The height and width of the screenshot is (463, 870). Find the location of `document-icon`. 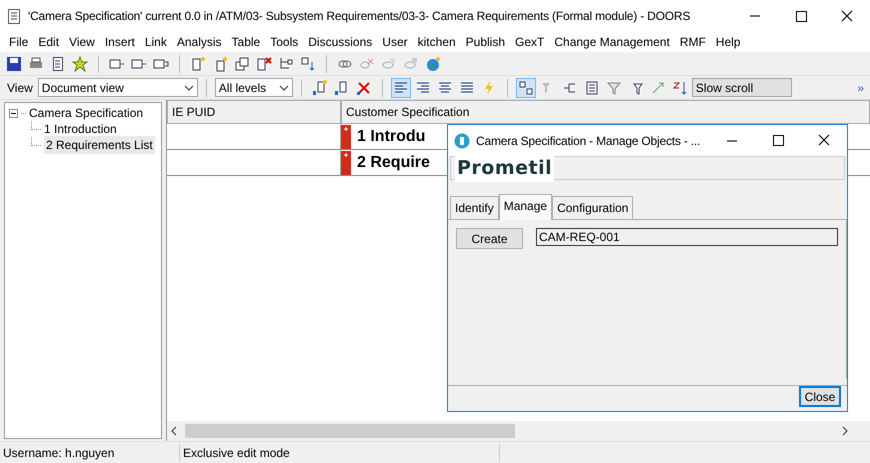

document-icon is located at coordinates (14, 16).